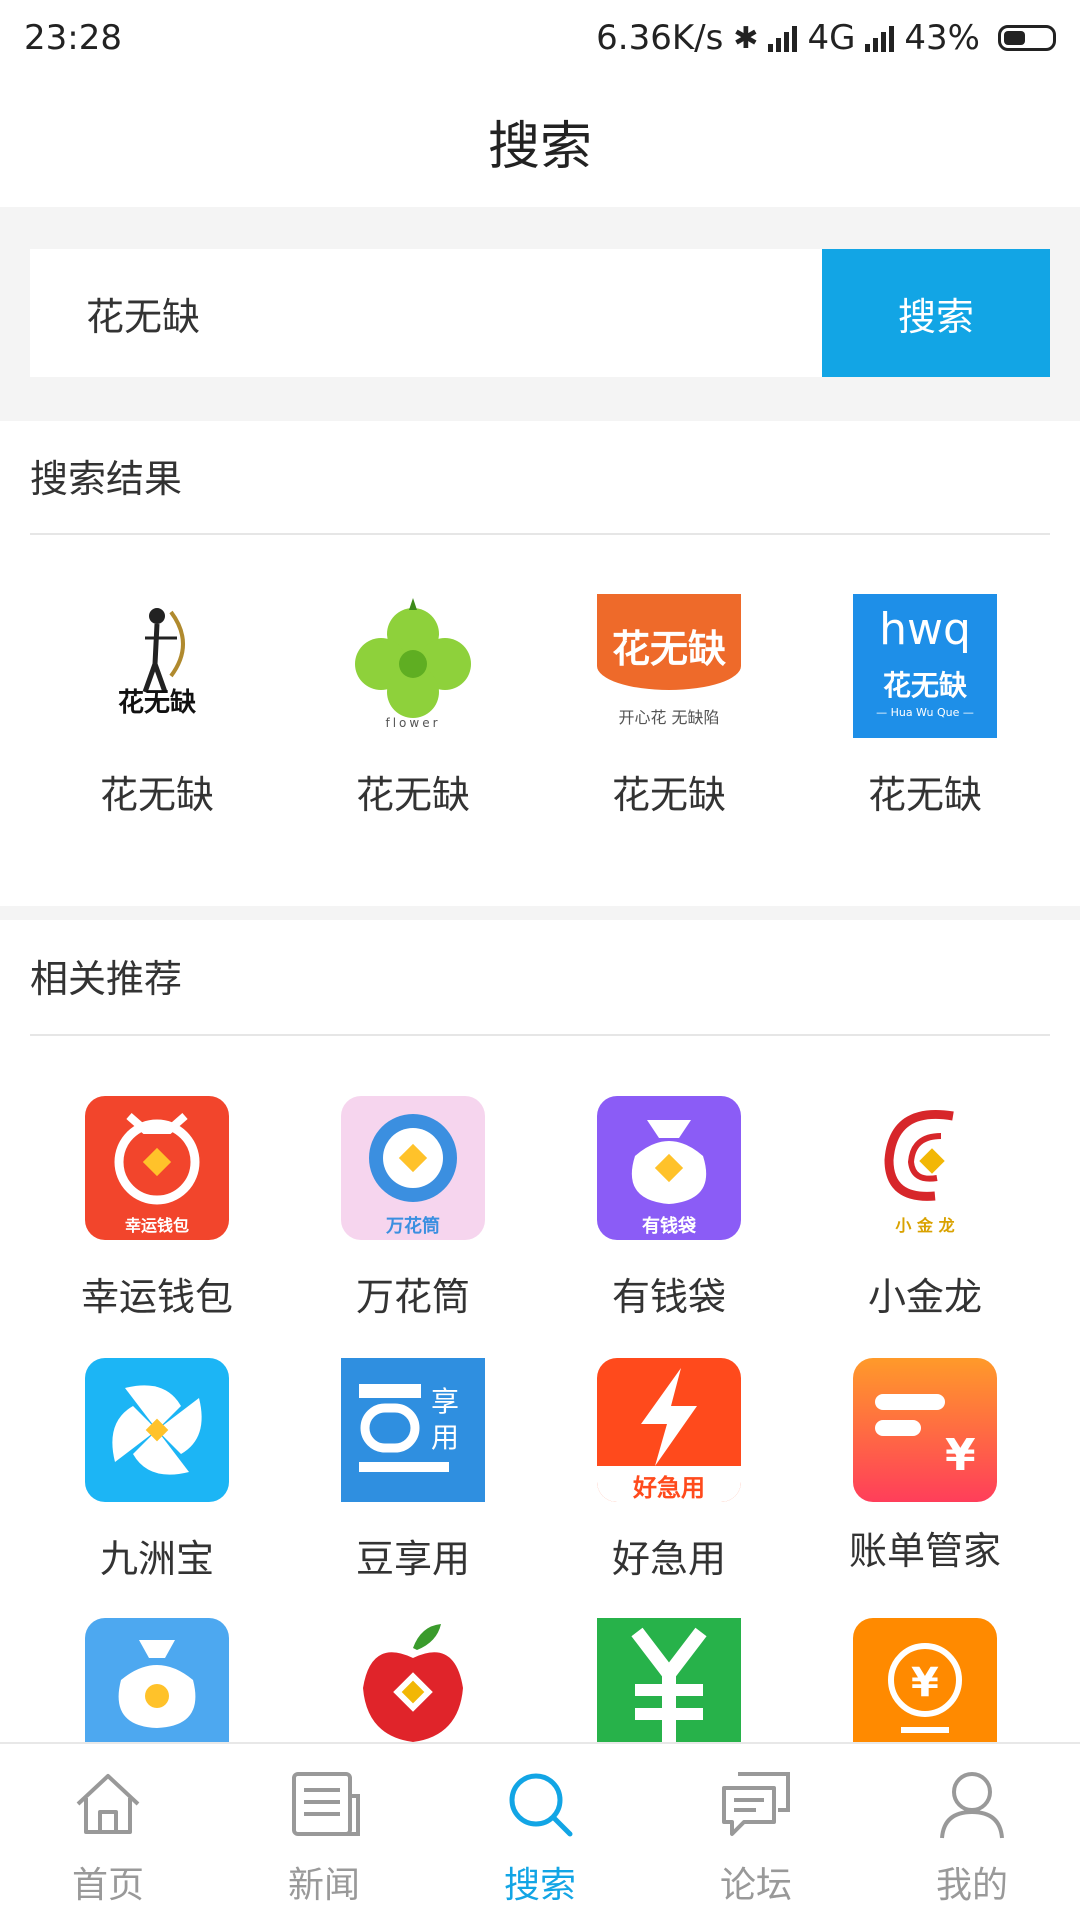 This screenshot has width=1080, height=1922. What do you see at coordinates (444, 1419) in the screenshot?
I see `logo-text: 享用` at bounding box center [444, 1419].